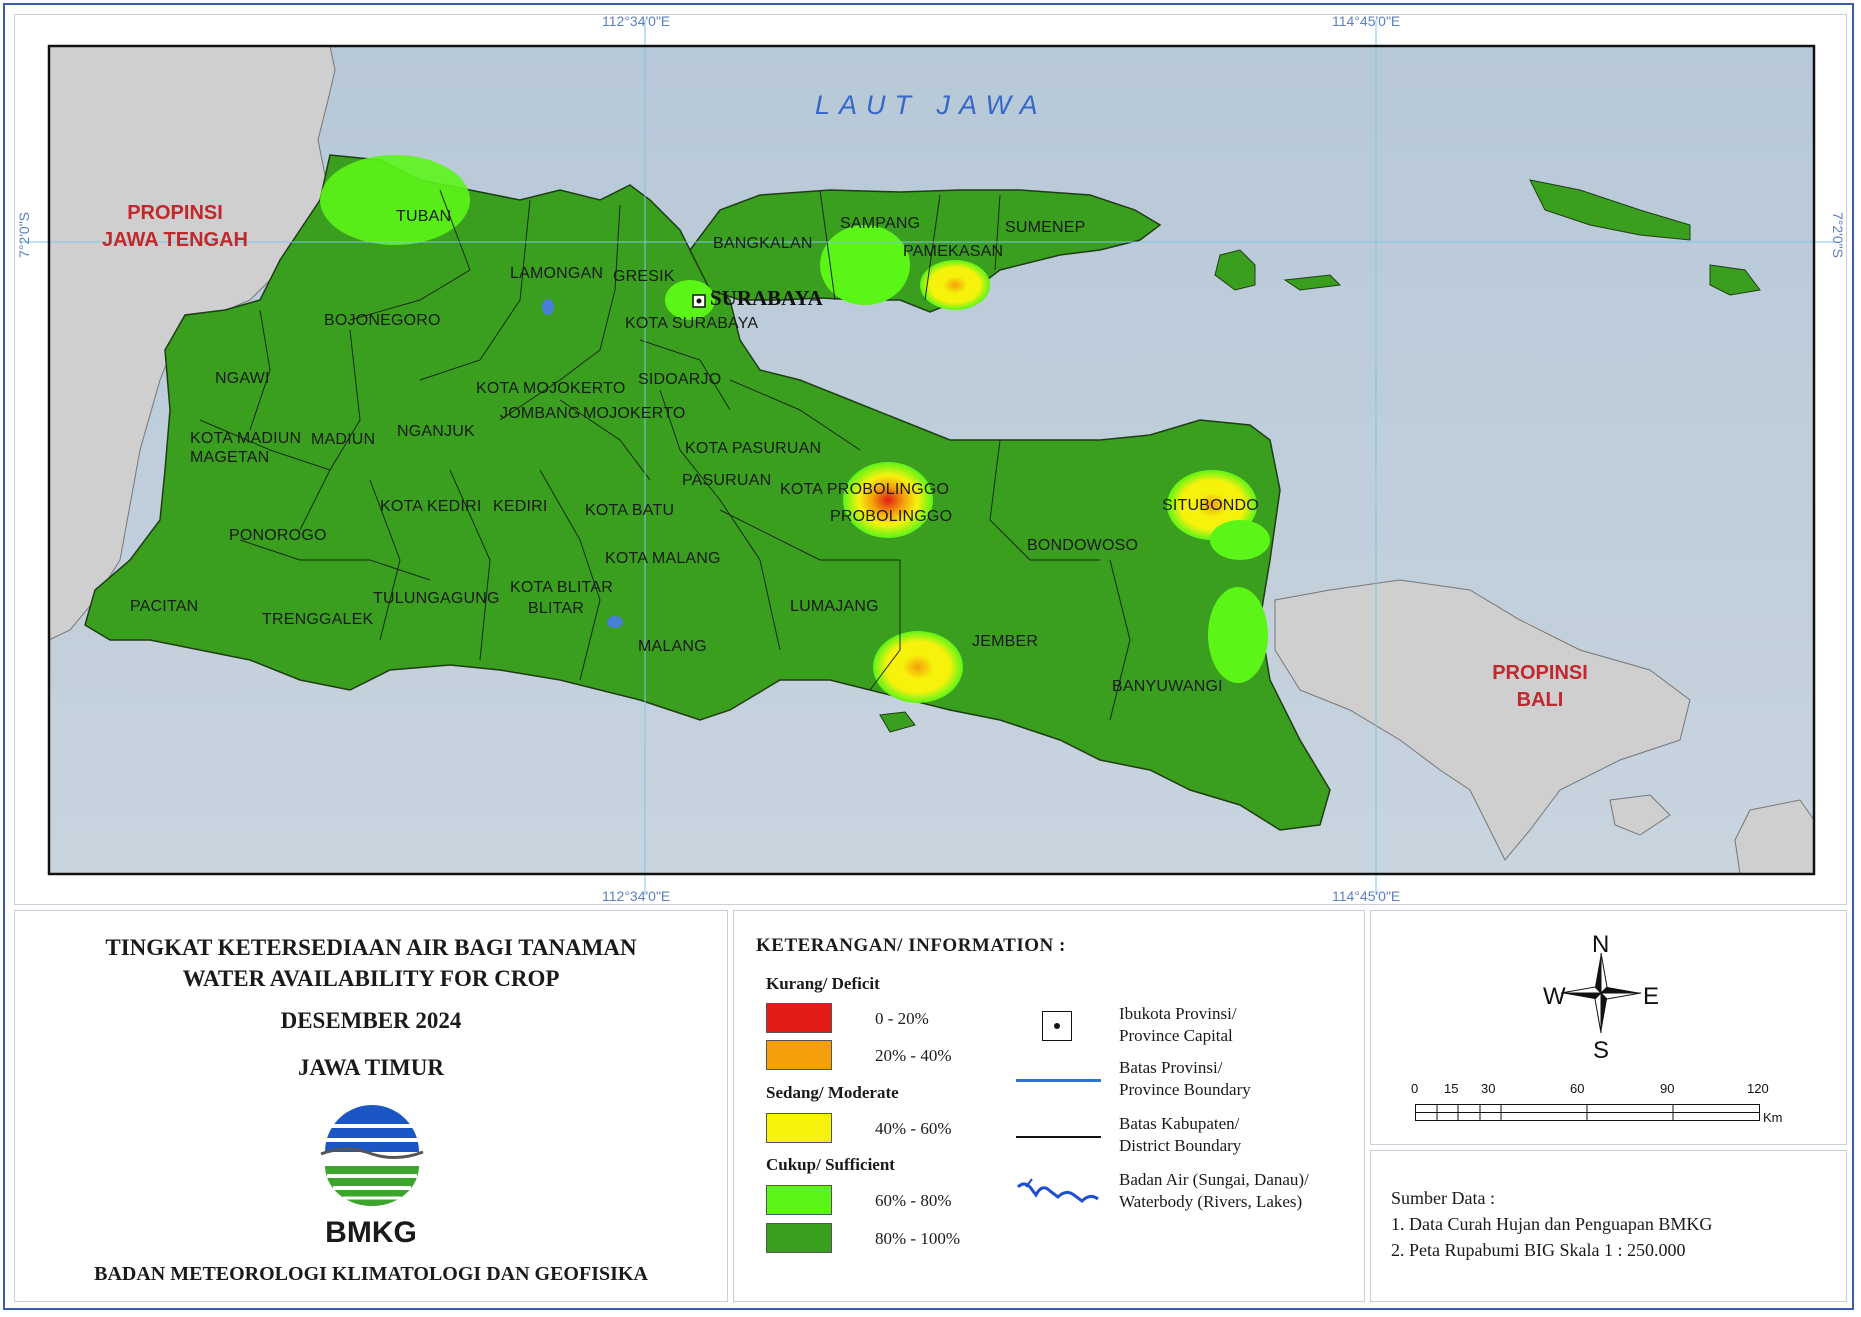 This screenshot has width=1861, height=1317. What do you see at coordinates (371, 1232) in the screenshot?
I see `bmkg-logo-text: BMKG` at bounding box center [371, 1232].